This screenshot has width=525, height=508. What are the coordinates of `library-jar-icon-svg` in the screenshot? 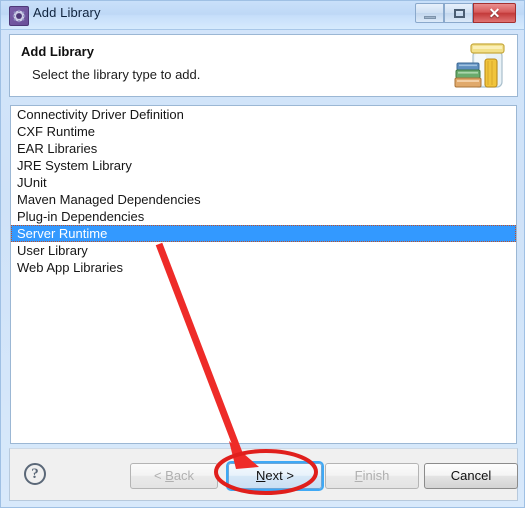 It's located at (479, 65).